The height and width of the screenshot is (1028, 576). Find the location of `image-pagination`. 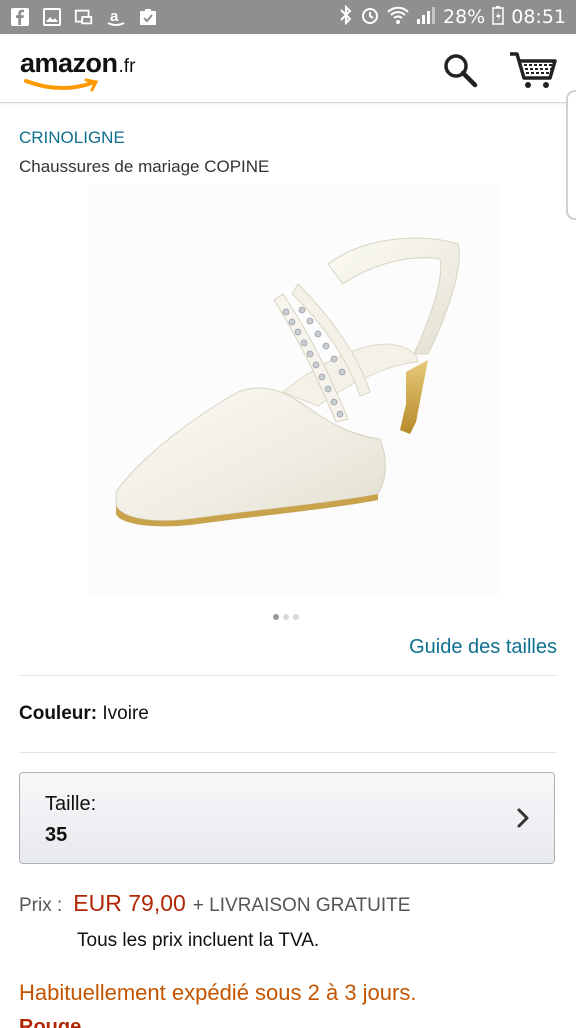

image-pagination is located at coordinates (286, 617).